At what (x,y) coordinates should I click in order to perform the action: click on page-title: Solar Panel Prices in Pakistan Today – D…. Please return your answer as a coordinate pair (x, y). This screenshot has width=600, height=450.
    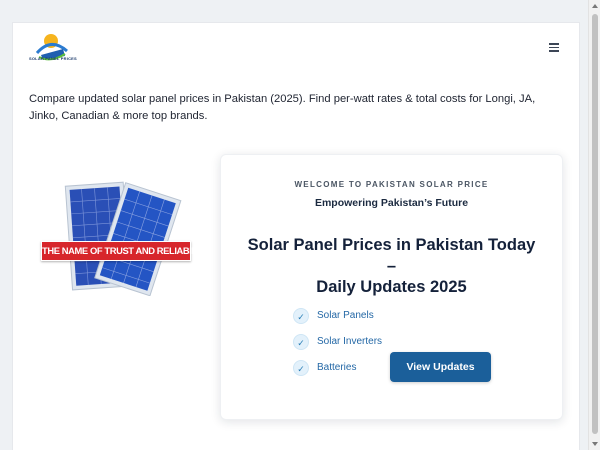
    Looking at the image, I should click on (391, 266).